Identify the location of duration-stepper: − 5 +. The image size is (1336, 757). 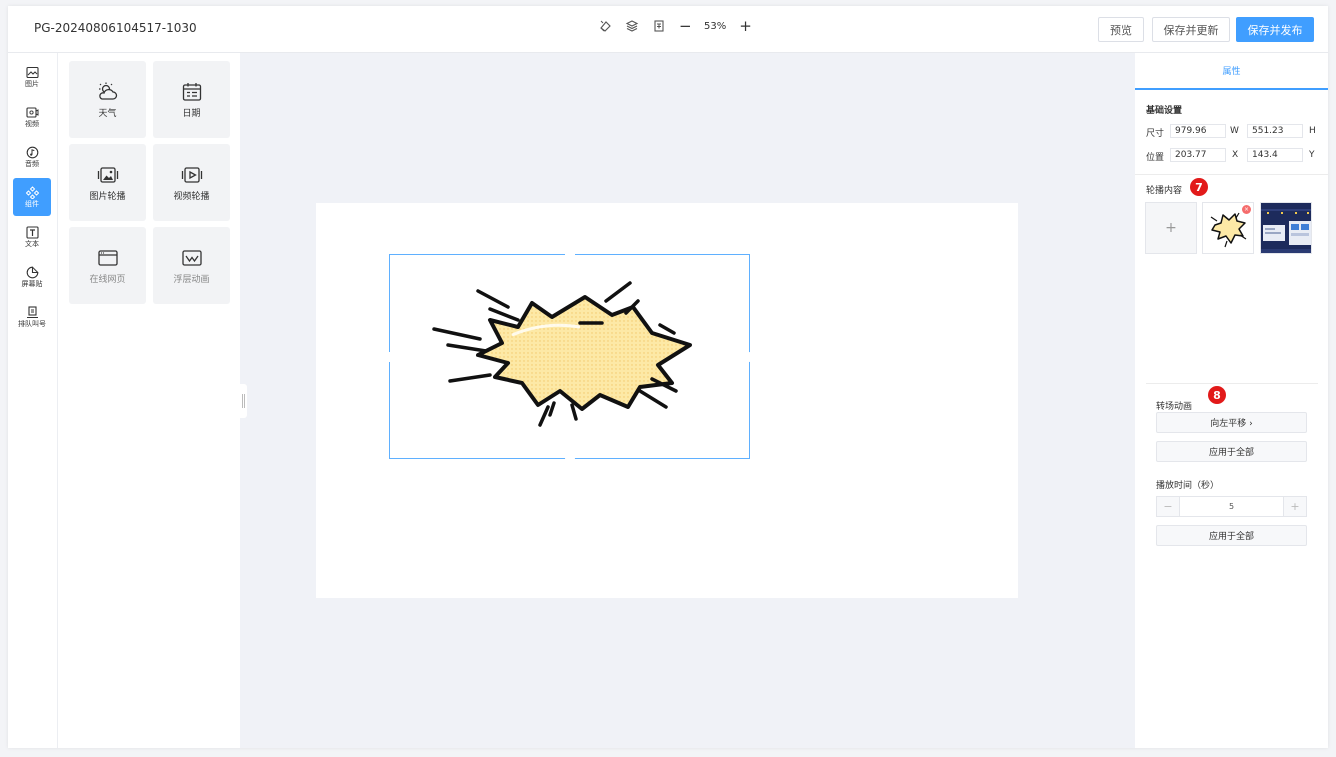
(1231, 506).